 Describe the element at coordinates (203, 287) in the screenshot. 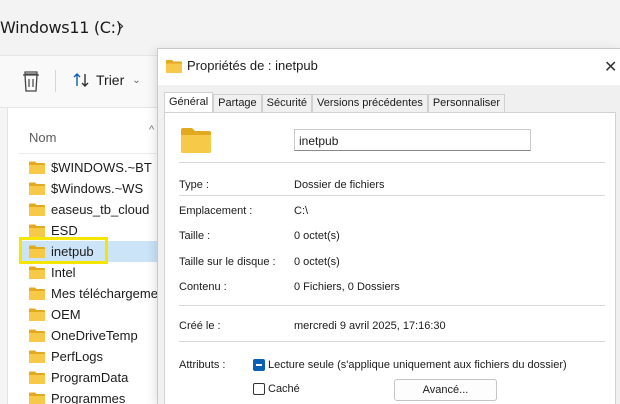

I see `contents-label: Contenu :` at that location.